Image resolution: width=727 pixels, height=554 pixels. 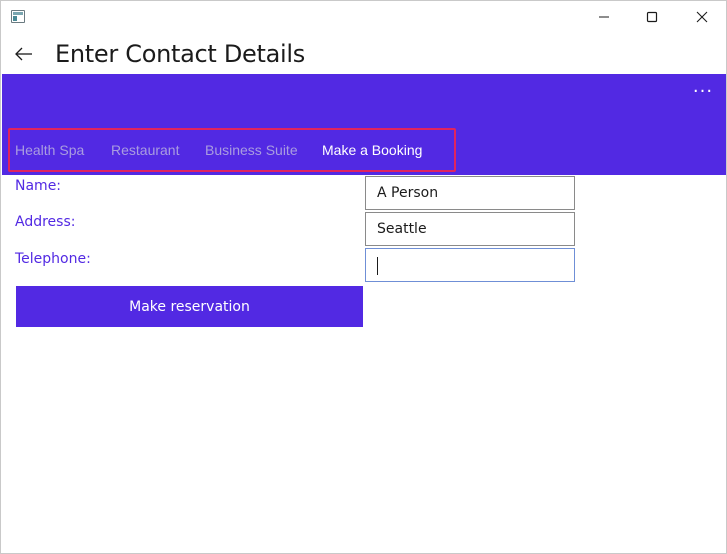 I want to click on back-button, so click(x=24, y=54).